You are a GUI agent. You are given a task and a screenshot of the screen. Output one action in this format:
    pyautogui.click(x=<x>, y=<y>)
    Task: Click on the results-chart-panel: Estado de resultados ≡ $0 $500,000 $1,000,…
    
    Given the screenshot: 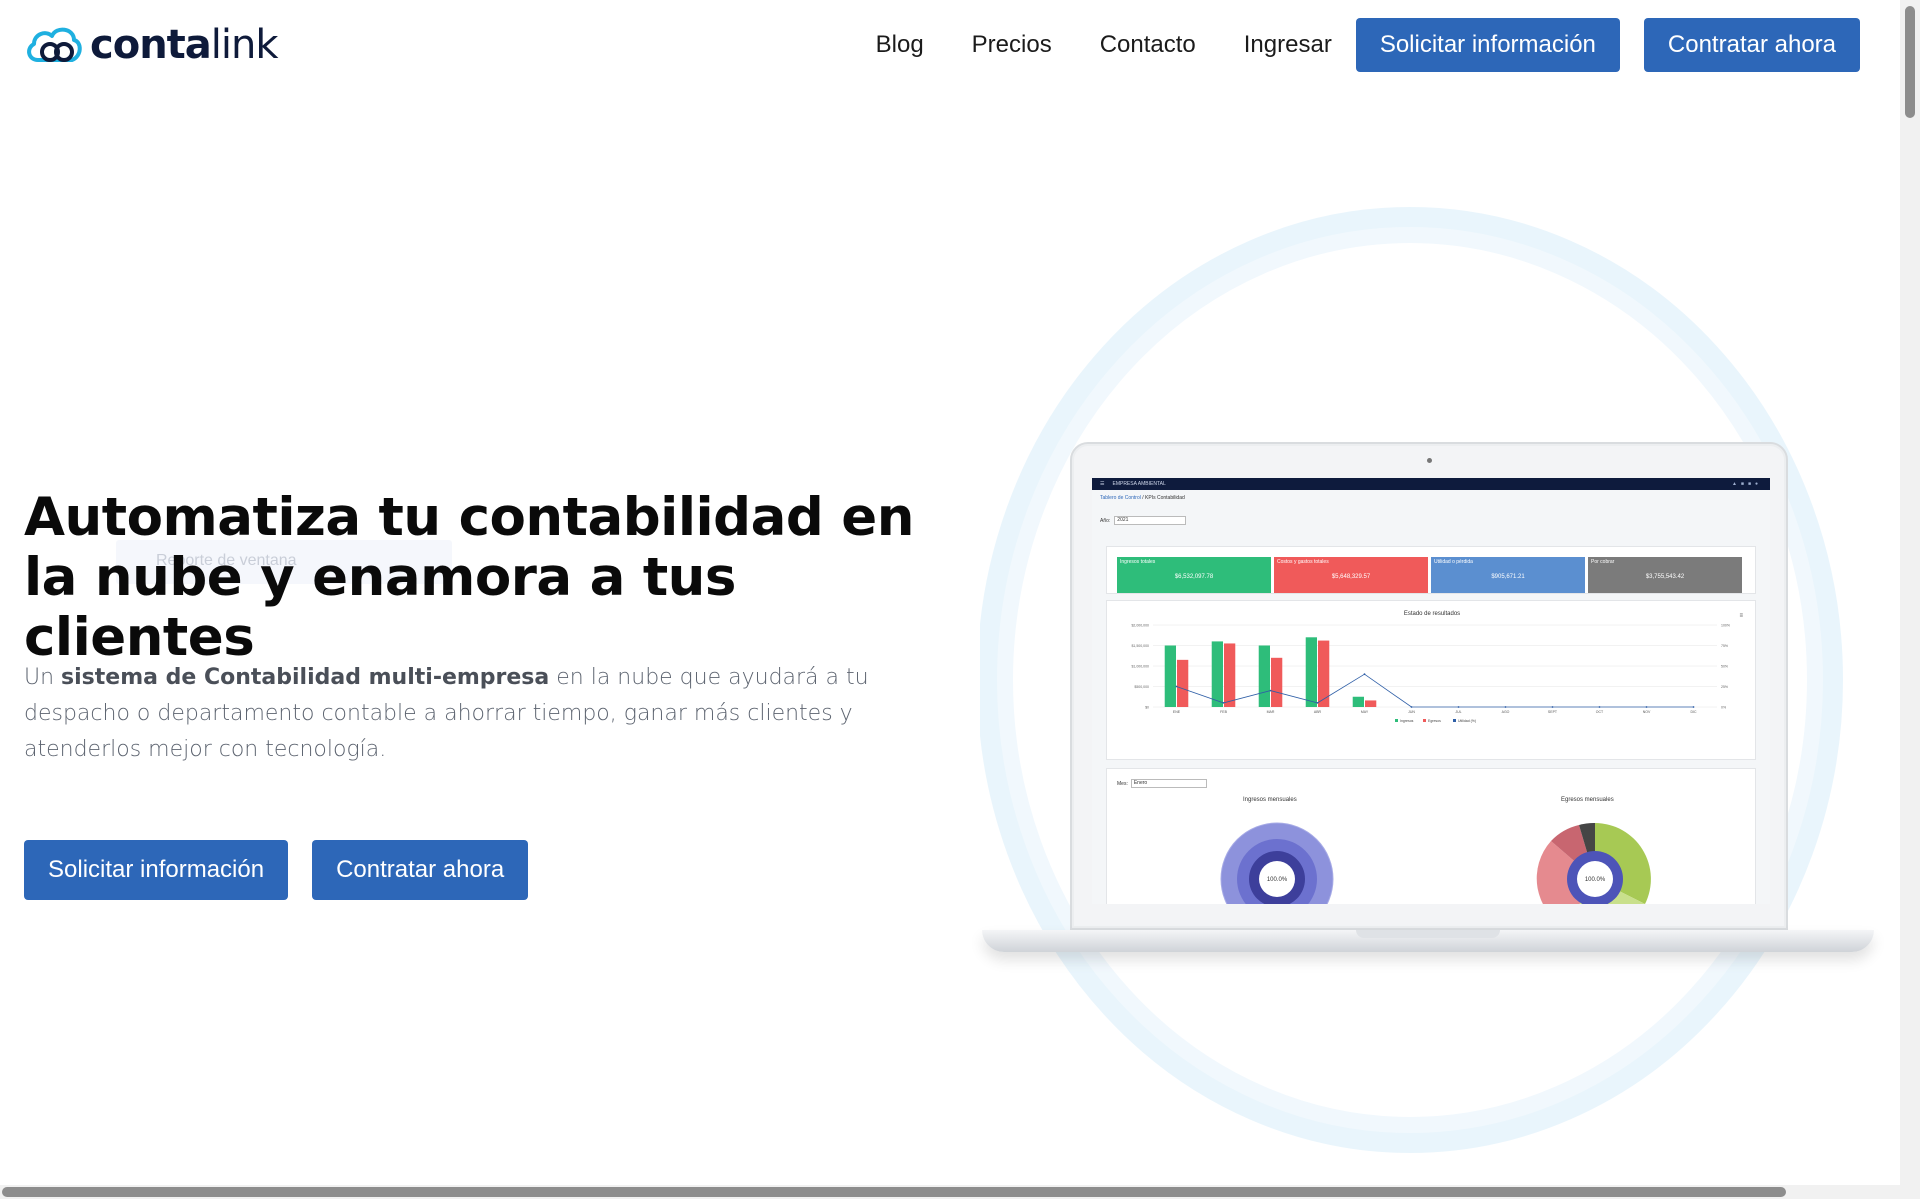 What is the action you would take?
    pyautogui.click(x=1431, y=680)
    